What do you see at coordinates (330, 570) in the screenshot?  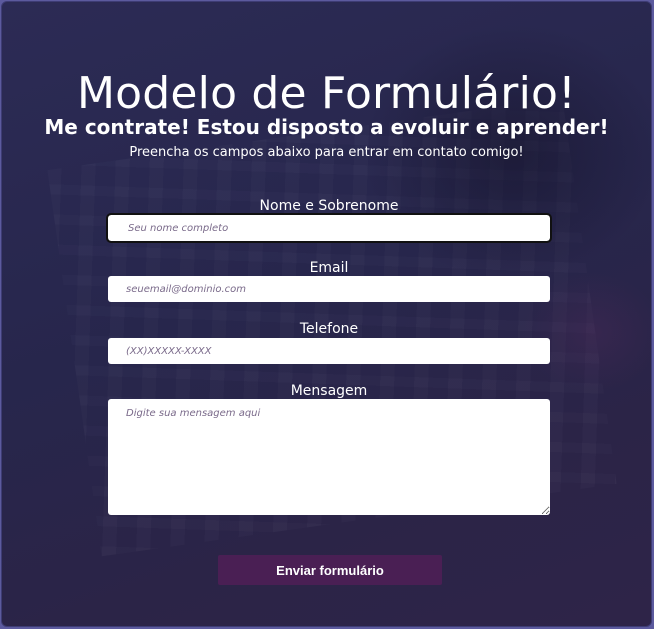 I see `submit-button: Enviar formulário` at bounding box center [330, 570].